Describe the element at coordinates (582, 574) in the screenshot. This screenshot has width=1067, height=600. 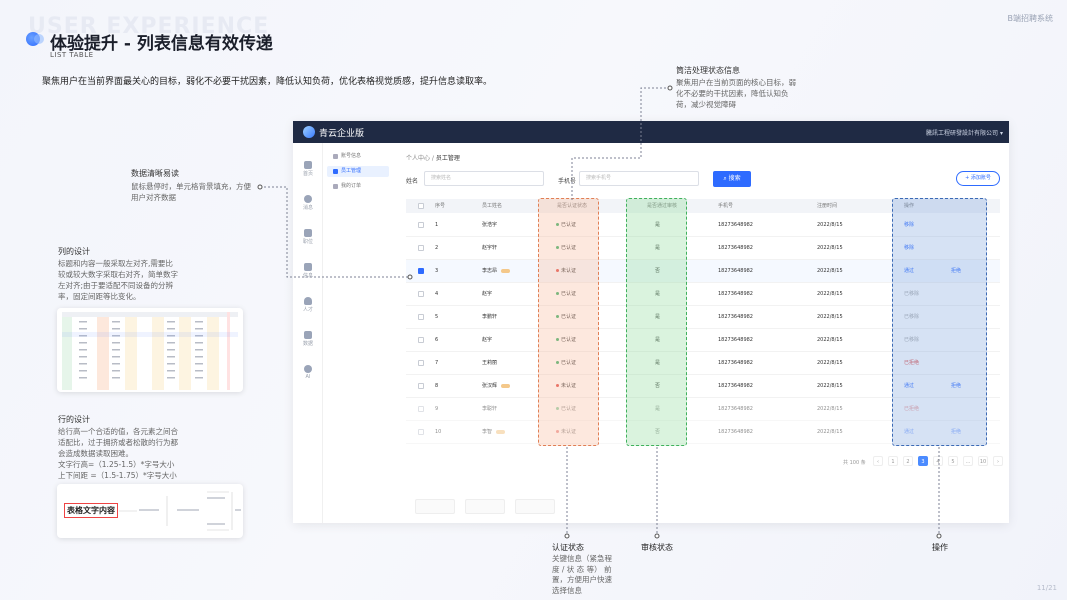
I see `callout-cert-text: 关键信息（紧急程度 / 状 态 等） 前置，方便用户快速 选择信息` at that location.